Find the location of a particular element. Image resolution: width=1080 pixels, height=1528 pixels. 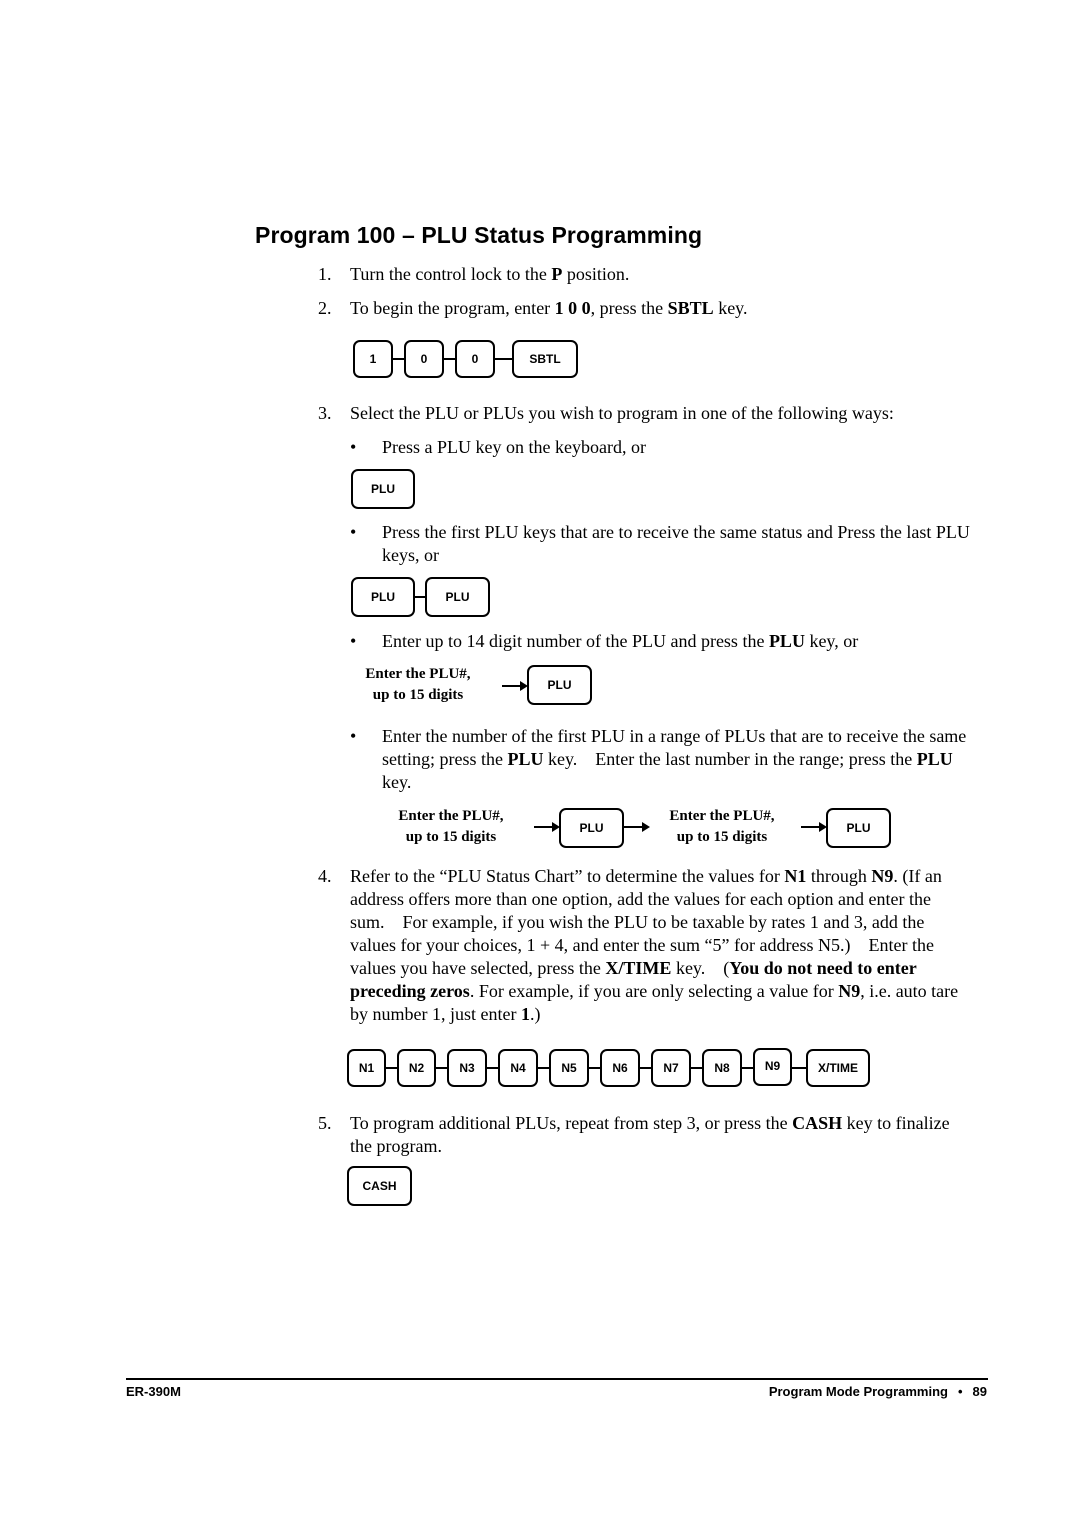

step-text: key. is located at coordinates (730, 308).